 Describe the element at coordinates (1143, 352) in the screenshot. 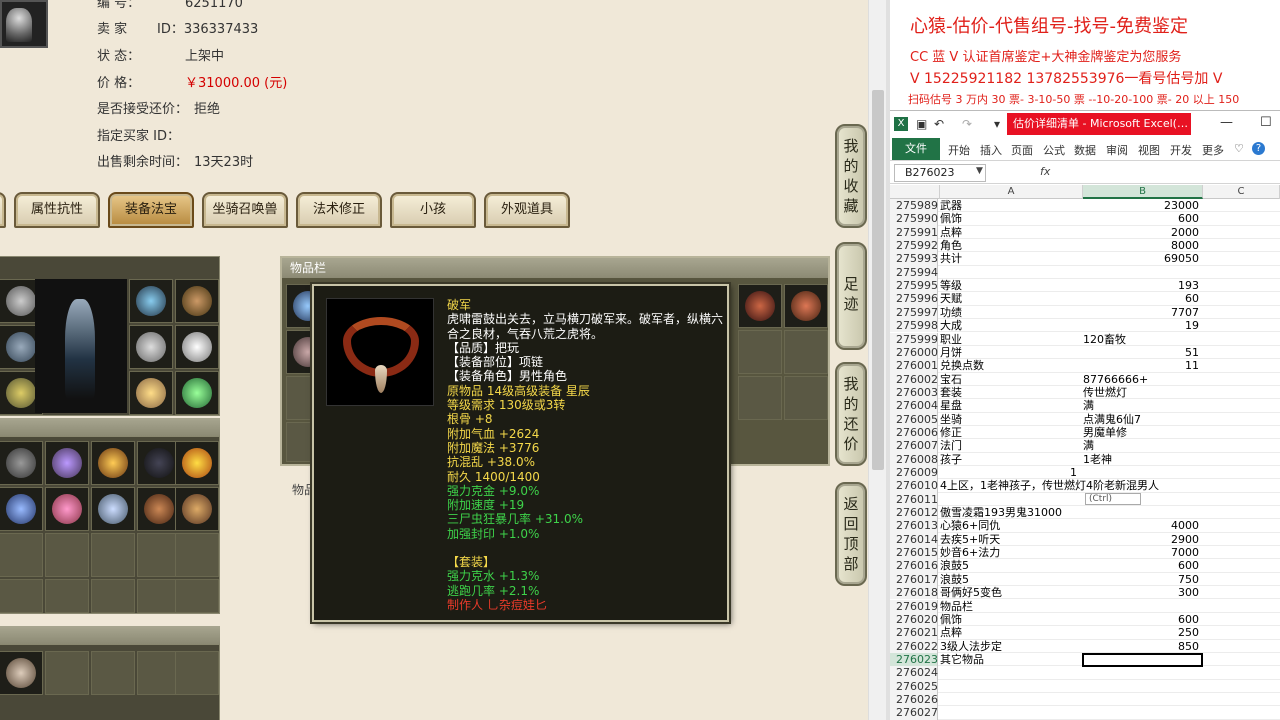

I see `cell-b: 51` at that location.